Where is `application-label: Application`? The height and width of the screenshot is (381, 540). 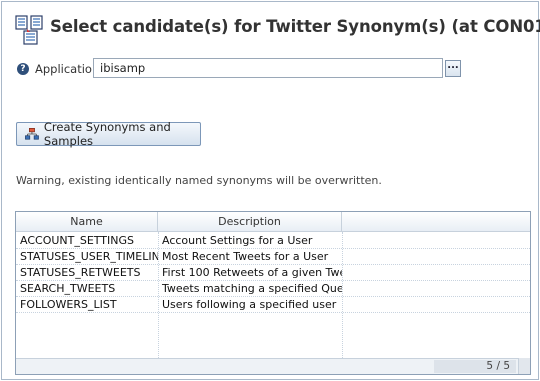 application-label: Application is located at coordinates (67, 69).